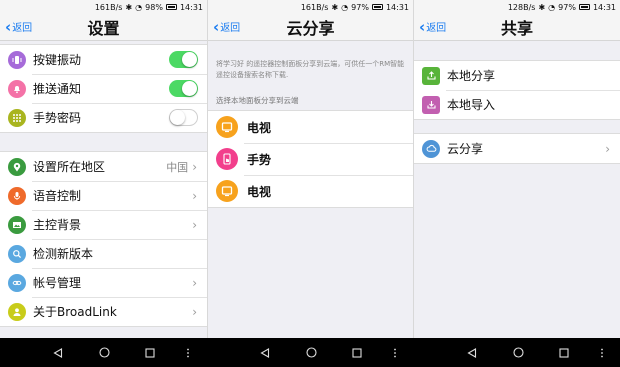  What do you see at coordinates (259, 159) in the screenshot?
I see `panel-item-label: 手势` at bounding box center [259, 159].